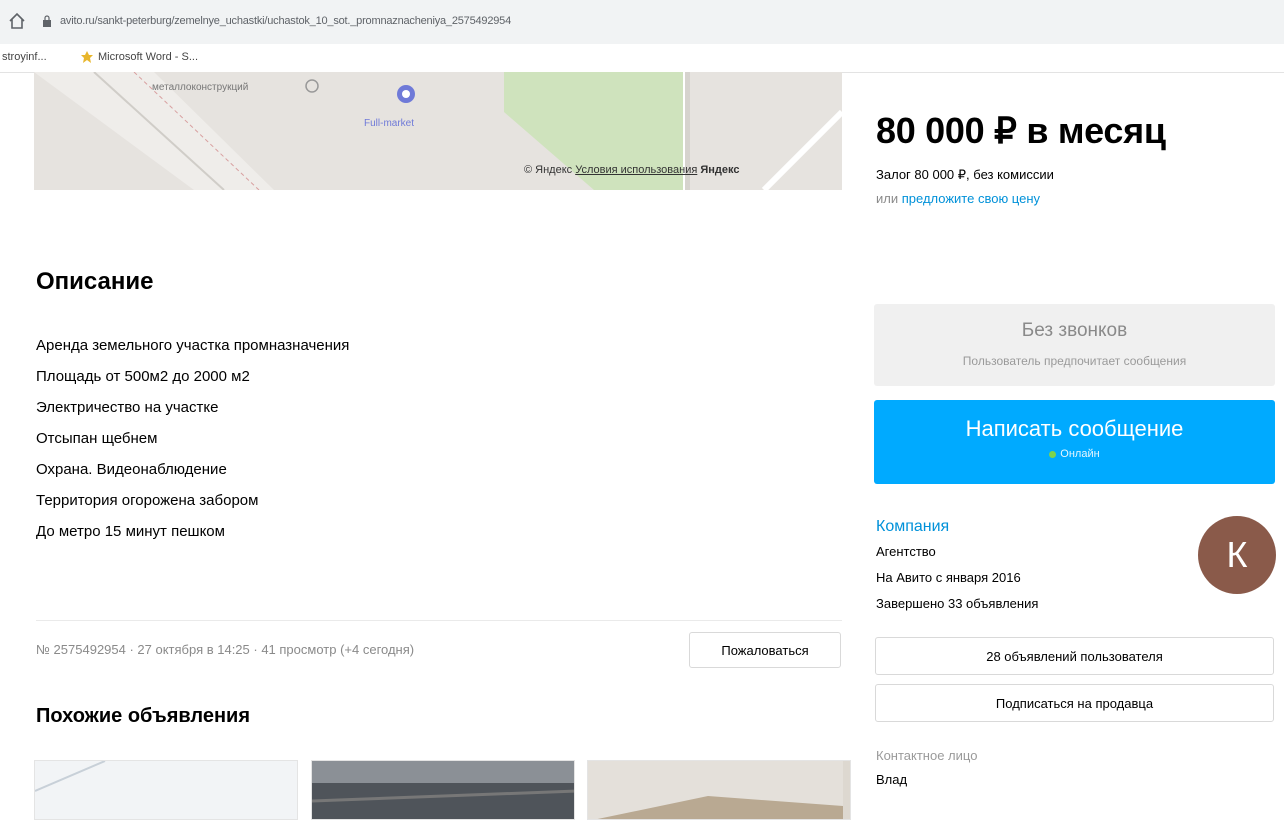 This screenshot has width=1284, height=820. What do you see at coordinates (200, 87) in the screenshot?
I see `map-label: металлоконструкций` at bounding box center [200, 87].